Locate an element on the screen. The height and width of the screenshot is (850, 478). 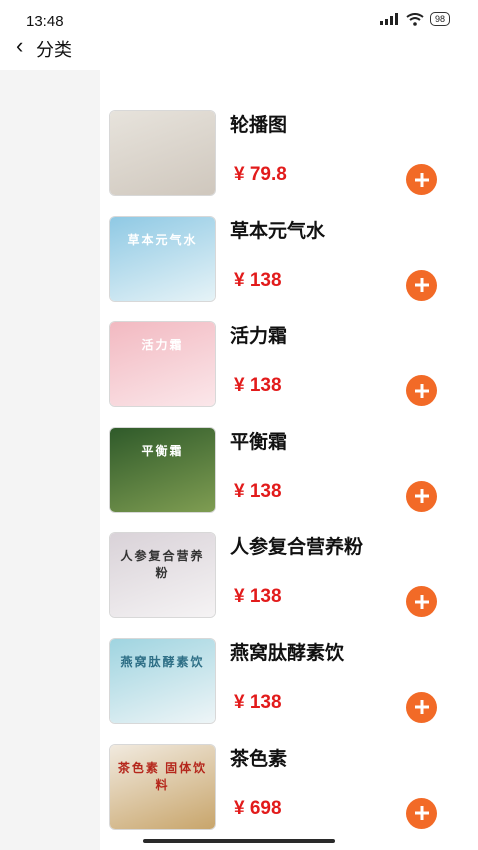
product-name: 草本元气水 is located at coordinates (278, 231).